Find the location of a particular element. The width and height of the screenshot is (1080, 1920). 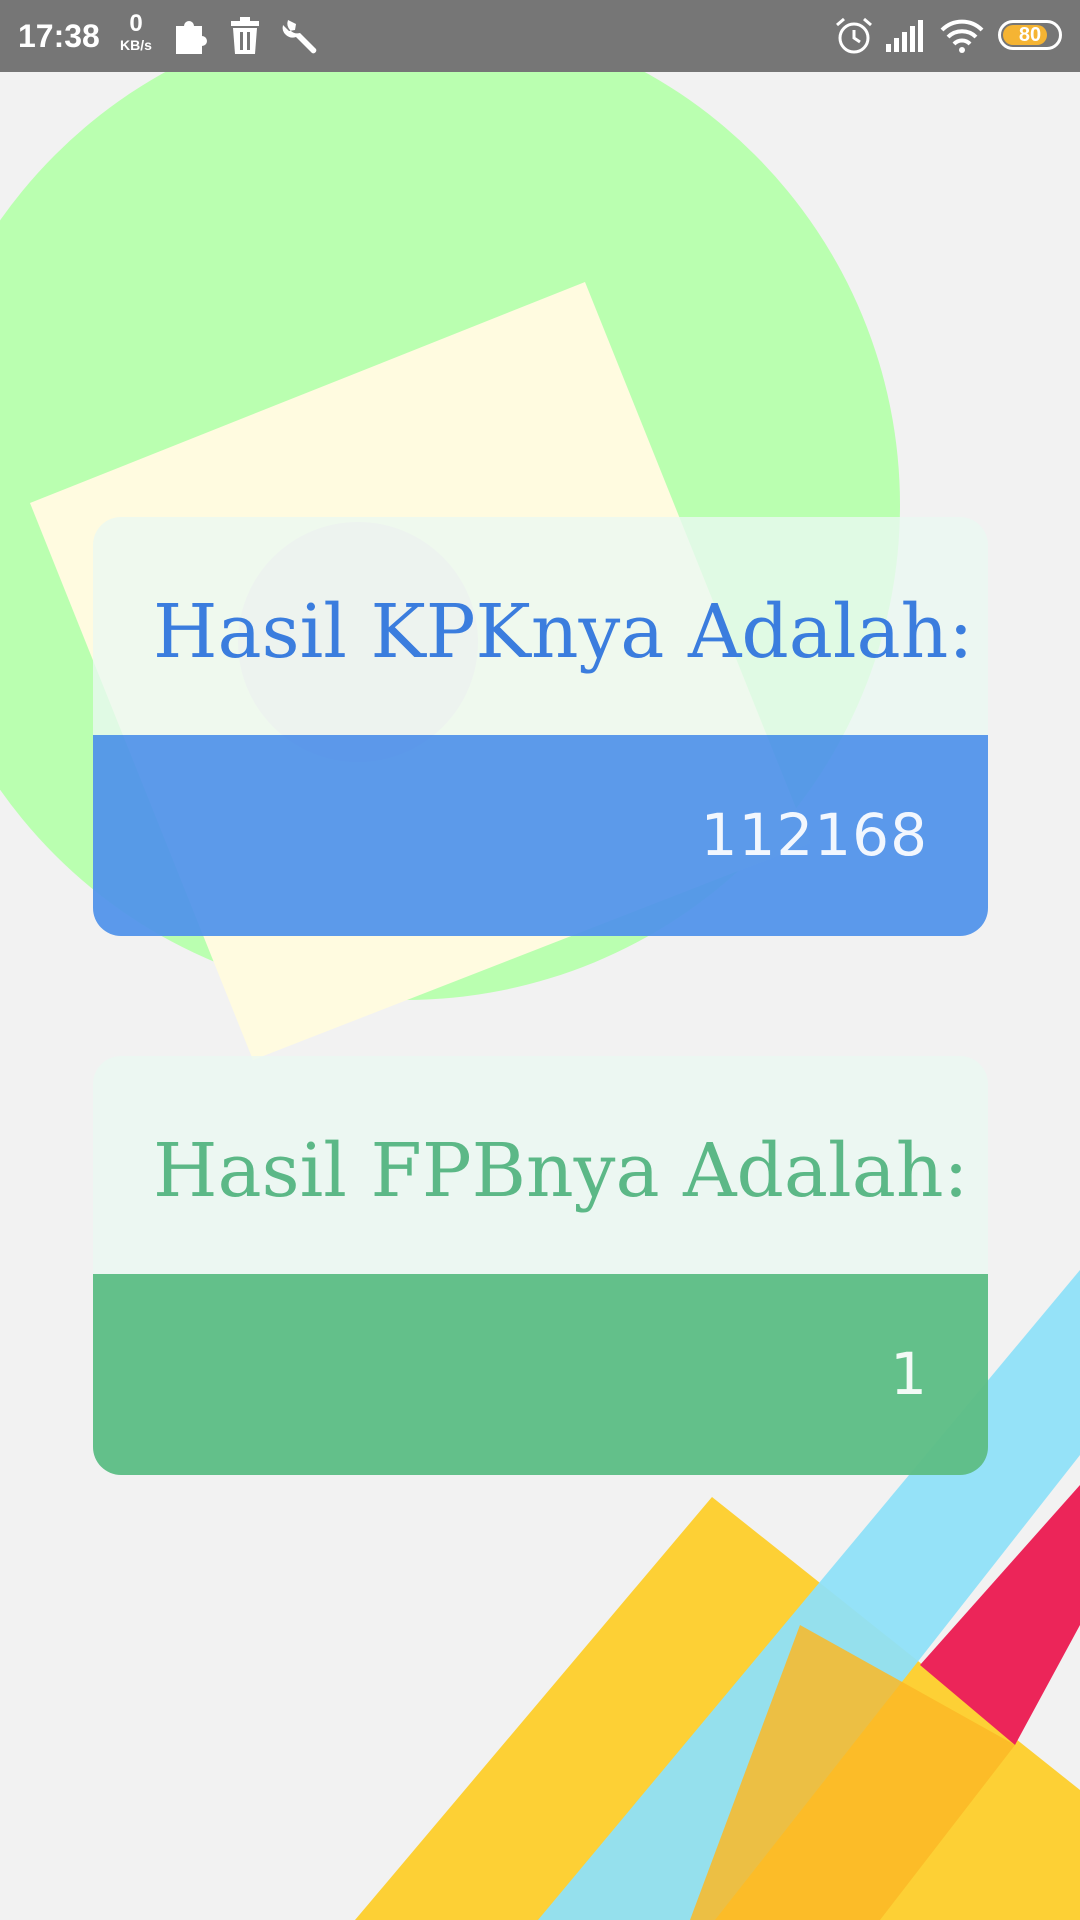

kpk-title: Hasil KPKnya Adalah: is located at coordinates (563, 632).